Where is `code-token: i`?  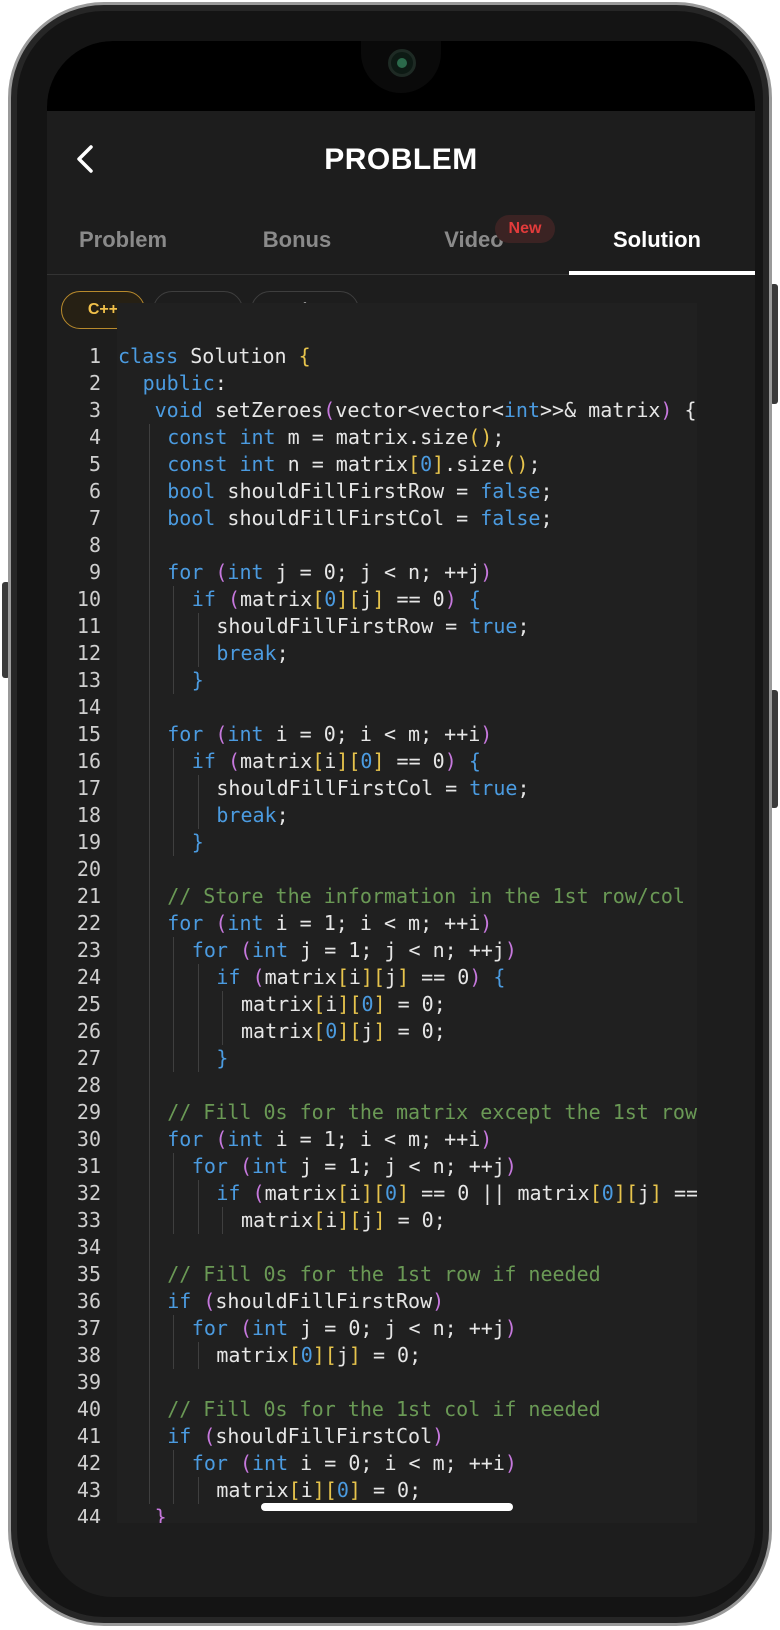
code-token: i is located at coordinates (306, 1490).